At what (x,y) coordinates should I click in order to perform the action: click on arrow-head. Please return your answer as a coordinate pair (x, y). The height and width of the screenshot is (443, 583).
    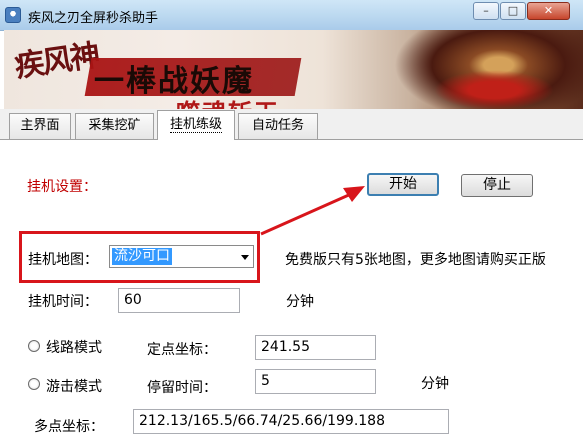
    Looking at the image, I should click on (354, 194).